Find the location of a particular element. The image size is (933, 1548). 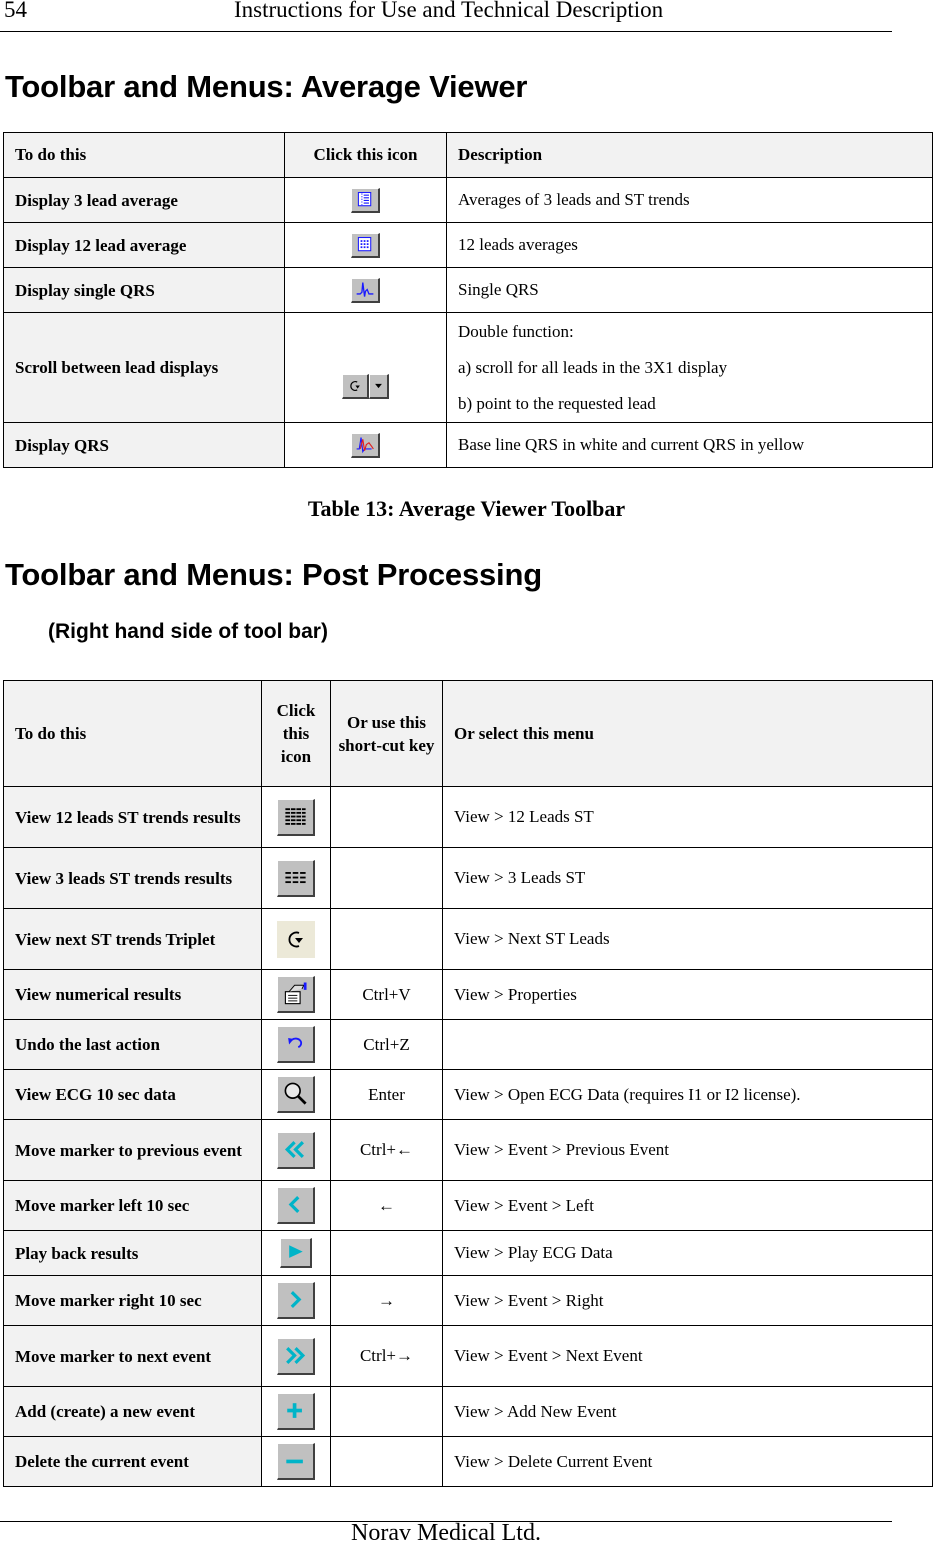

column-header: Description is located at coordinates (689, 155).